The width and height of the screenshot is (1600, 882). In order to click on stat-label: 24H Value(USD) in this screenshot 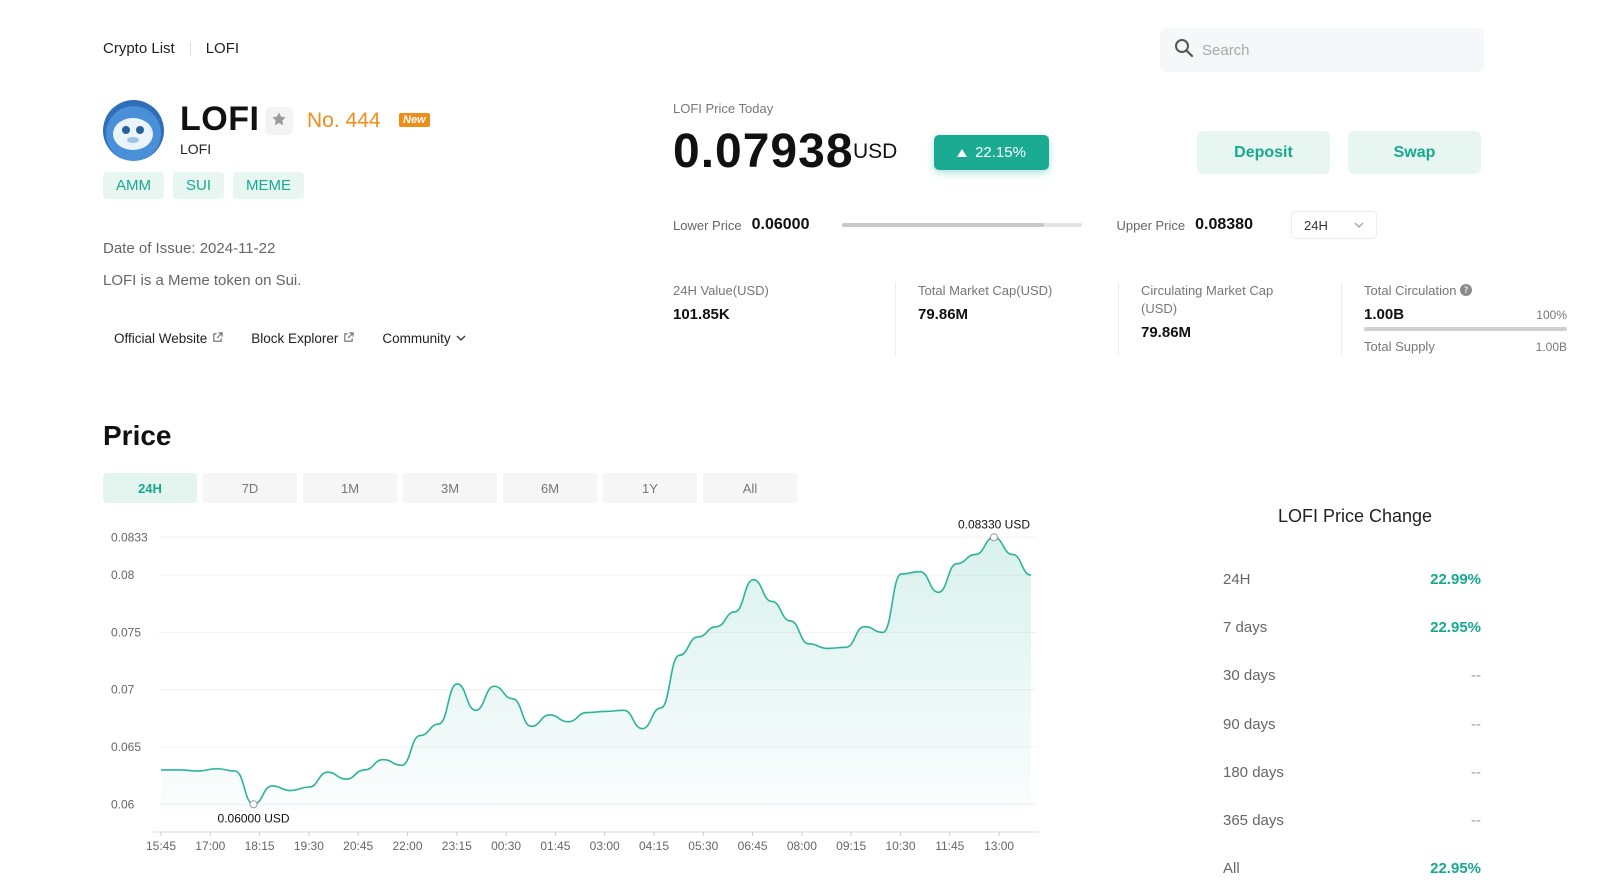, I will do `click(721, 290)`.